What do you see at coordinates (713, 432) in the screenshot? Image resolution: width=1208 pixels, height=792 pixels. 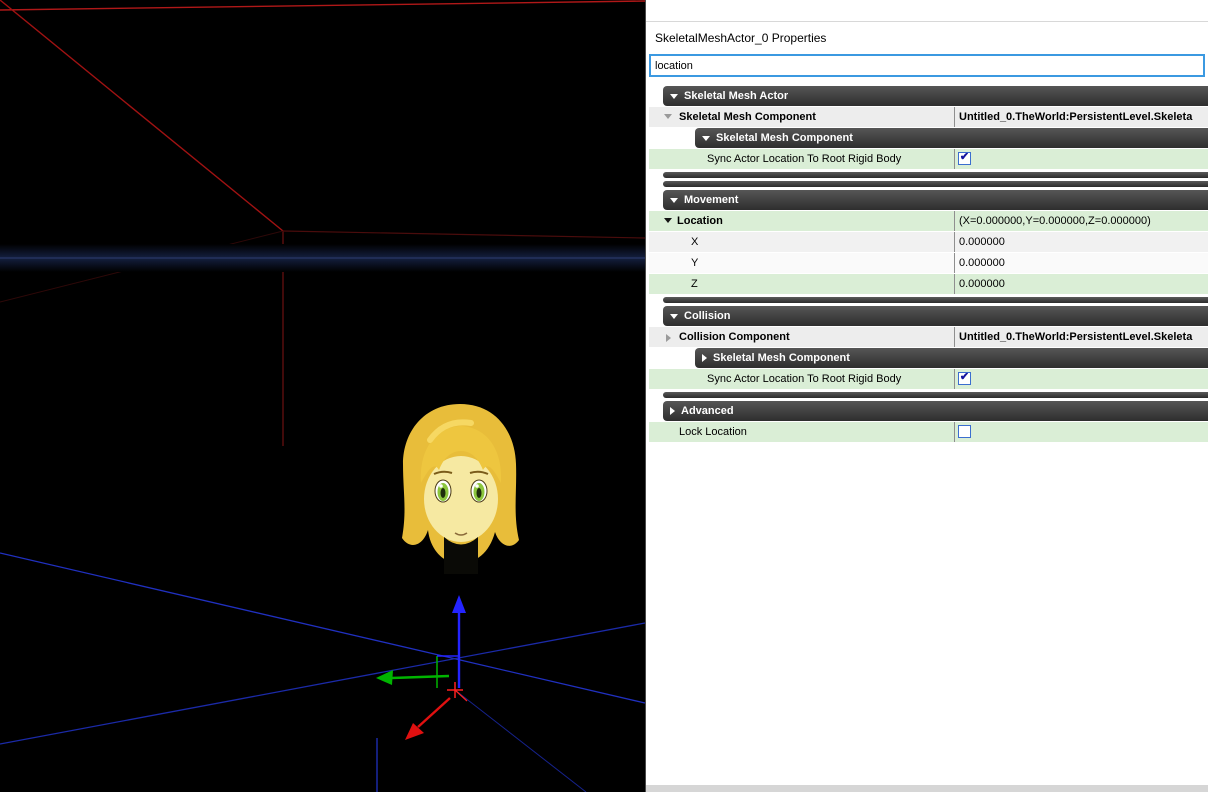 I see `property-label: Lock Location` at bounding box center [713, 432].